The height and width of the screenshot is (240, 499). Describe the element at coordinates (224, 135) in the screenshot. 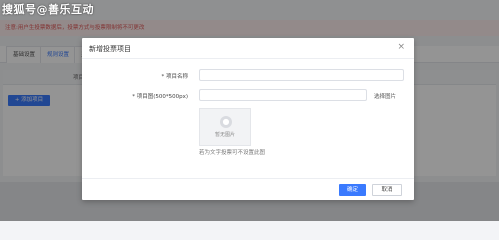

I see `no-image-text: 暂无图片` at that location.